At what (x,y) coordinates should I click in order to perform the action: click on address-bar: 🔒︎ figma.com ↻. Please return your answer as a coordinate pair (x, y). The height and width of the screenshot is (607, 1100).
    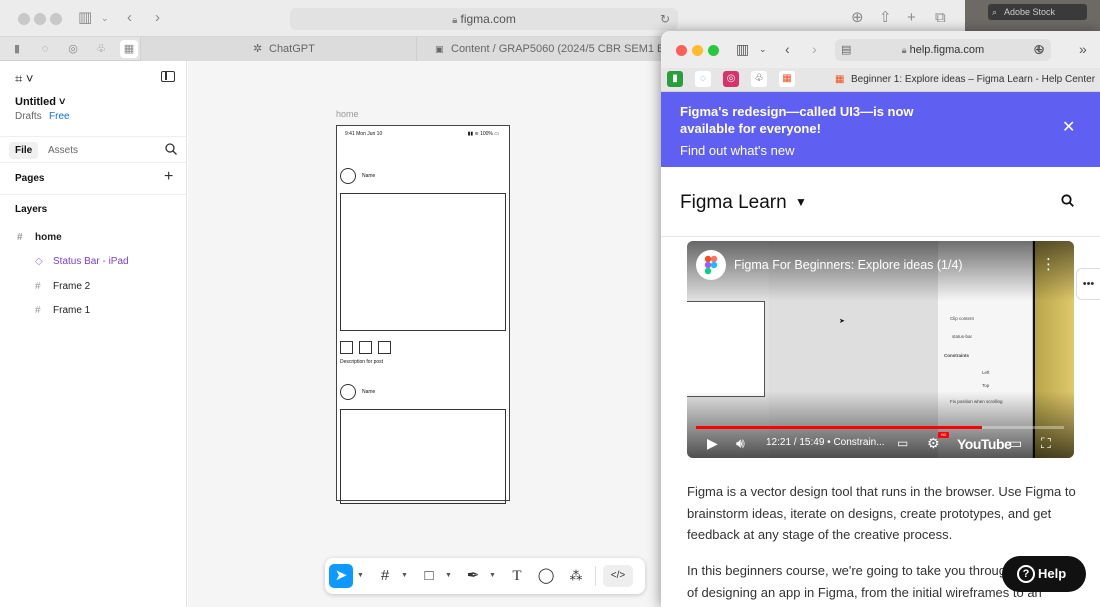
    Looking at the image, I should click on (484, 19).